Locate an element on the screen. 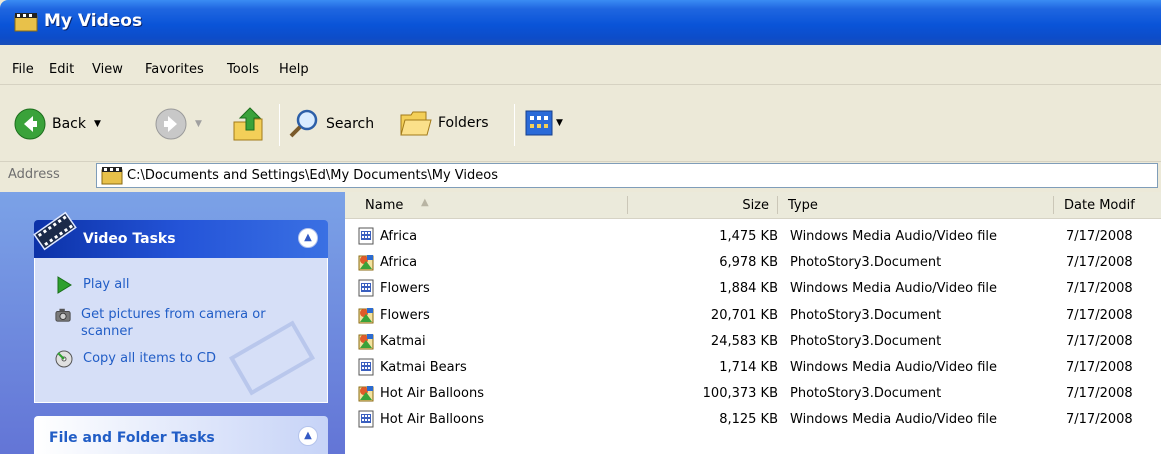 This screenshot has width=1161, height=454. file-folder-tasks-header: File and Folder Tasks ▲ is located at coordinates (181, 435).